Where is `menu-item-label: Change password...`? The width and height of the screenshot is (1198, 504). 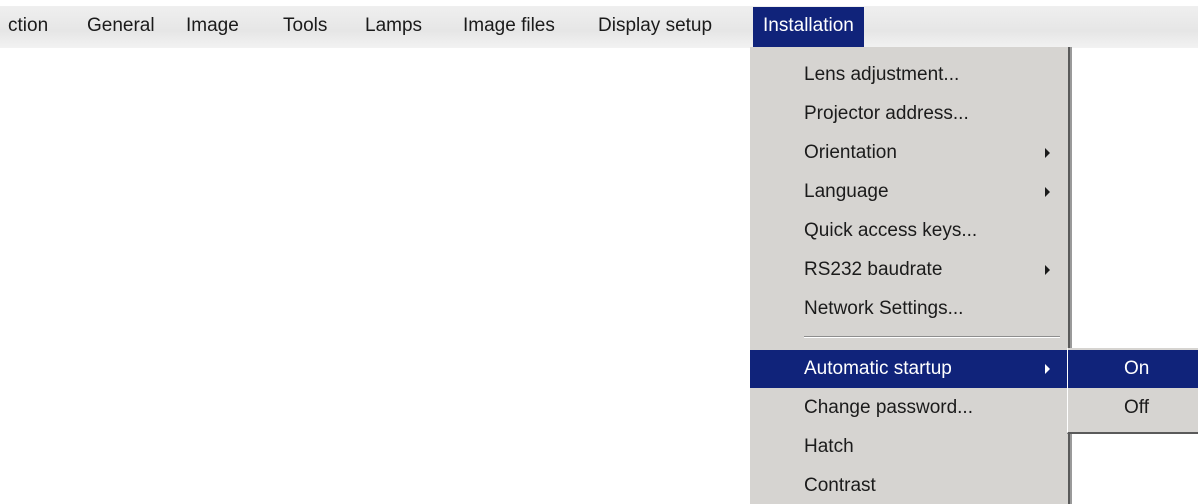
menu-item-label: Change password... is located at coordinates (888, 407).